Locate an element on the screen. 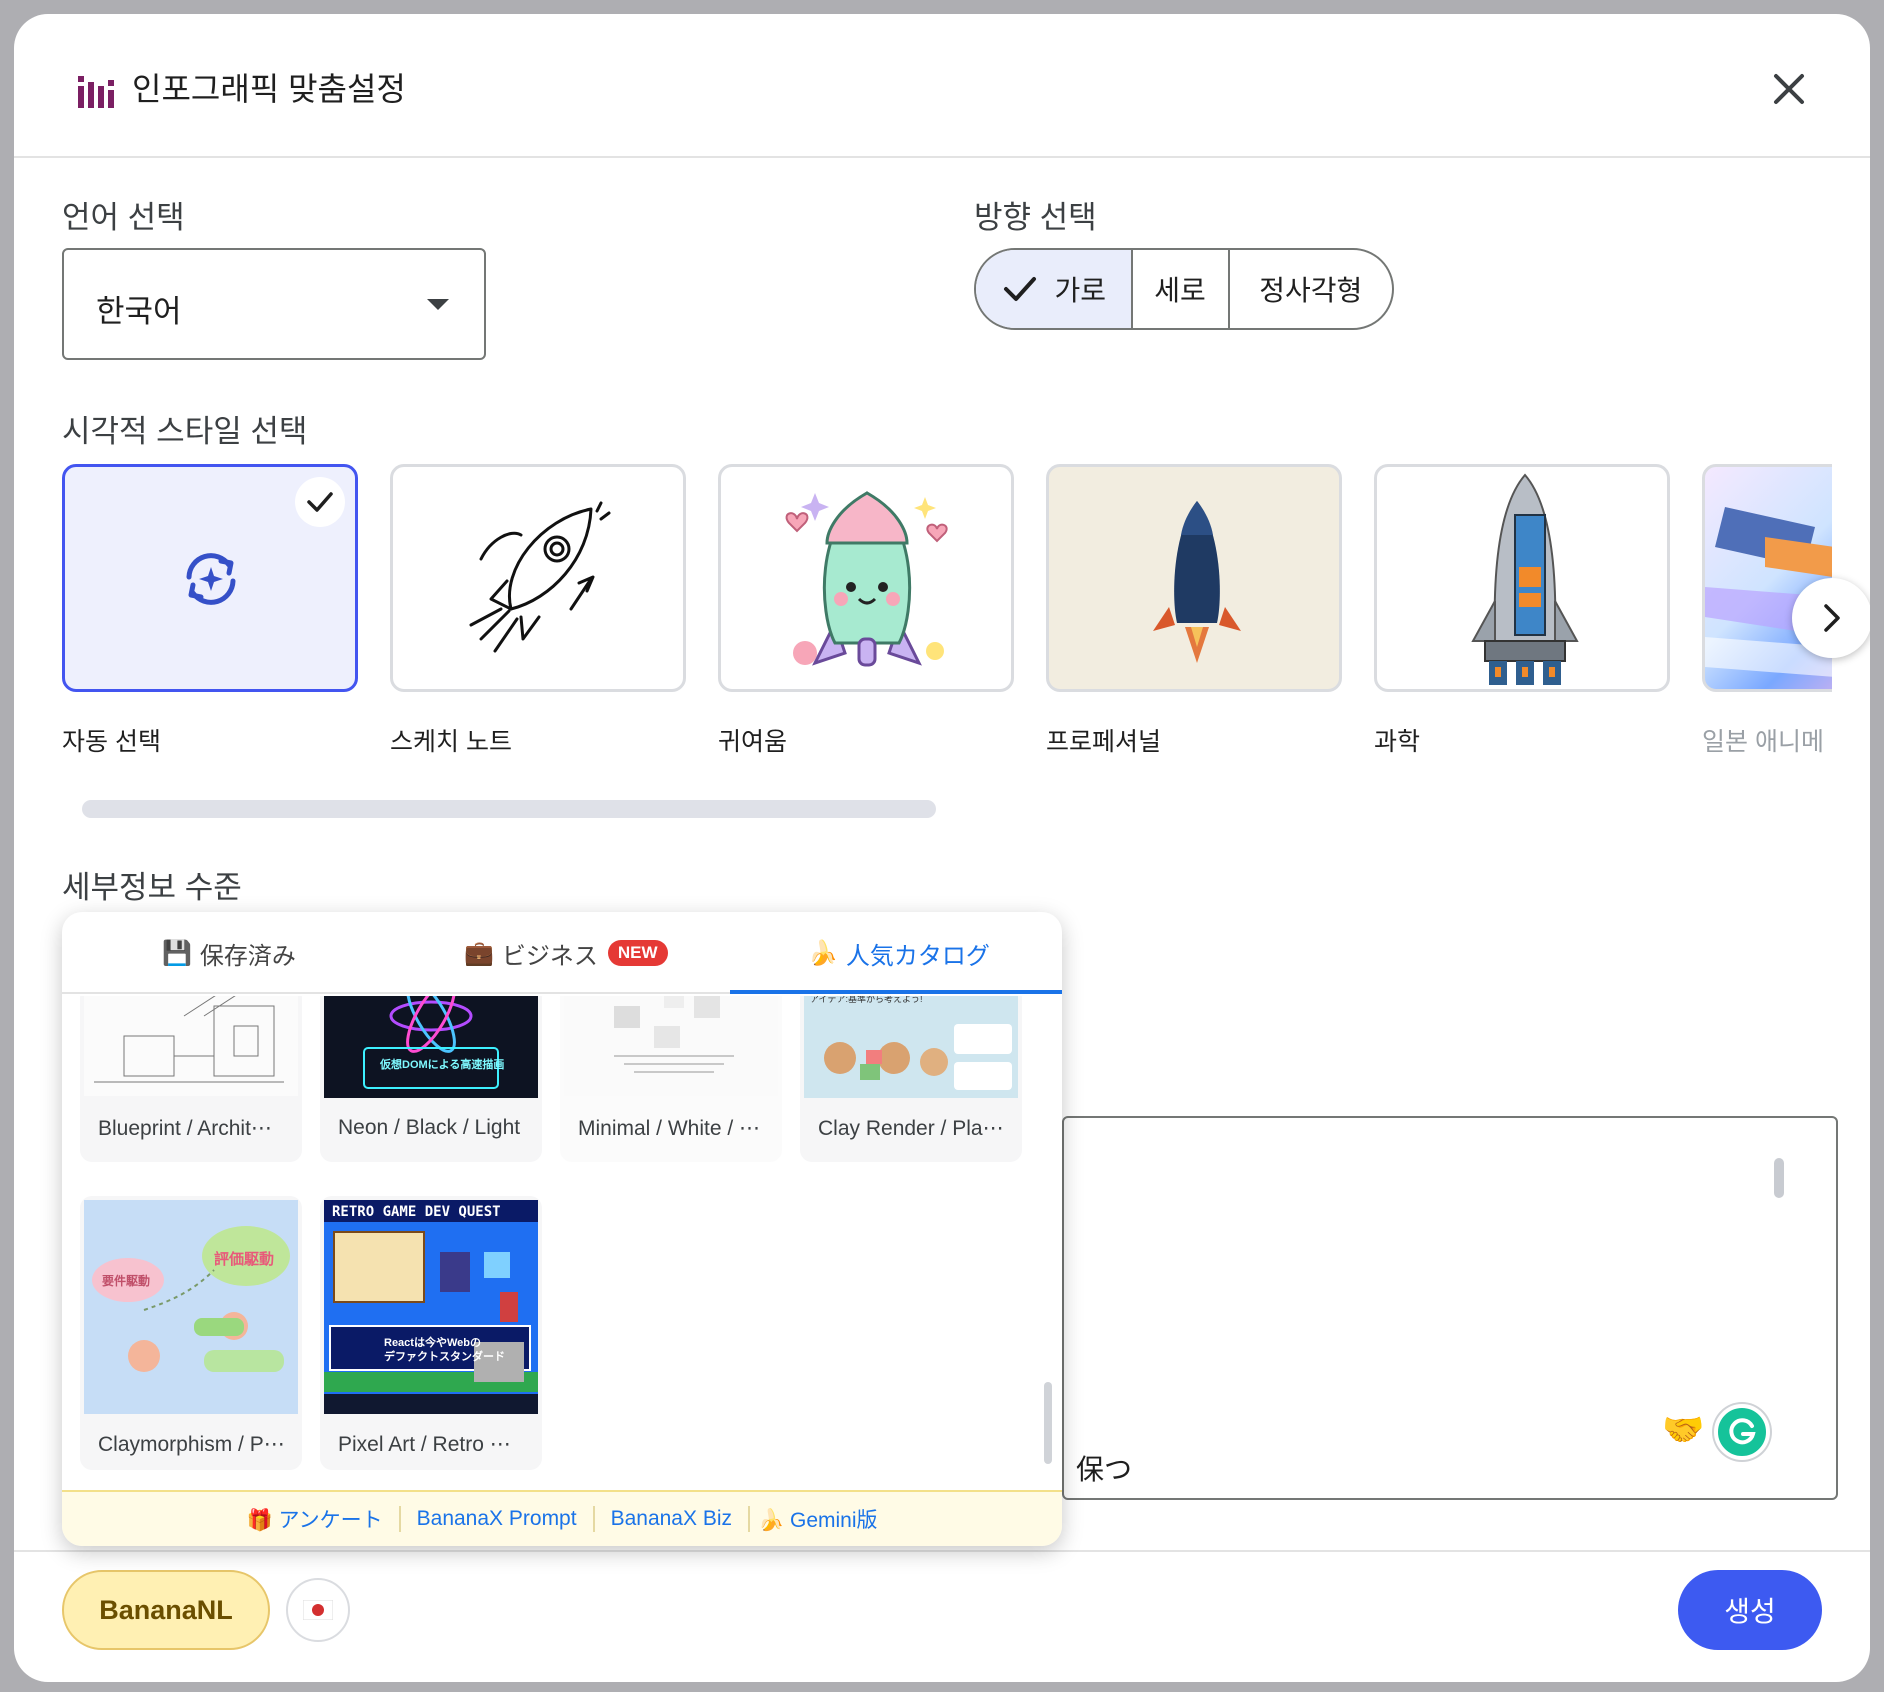 This screenshot has height=1692, width=1884. pixel-thumbnail-title: RETRO GAME DEV QUEST is located at coordinates (416, 1212).